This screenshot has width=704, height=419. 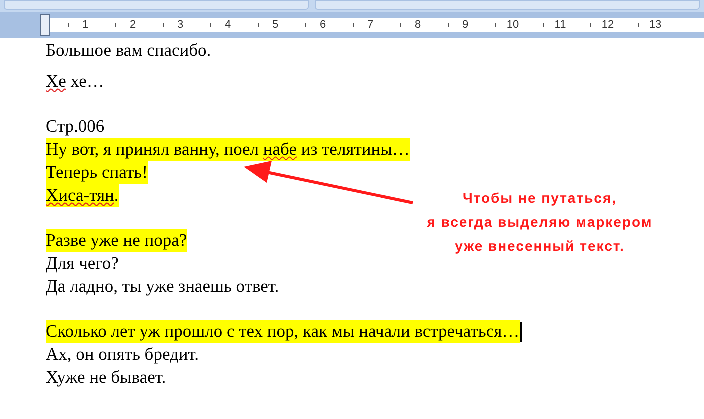 I want to click on ruler-number: 13, so click(x=655, y=25).